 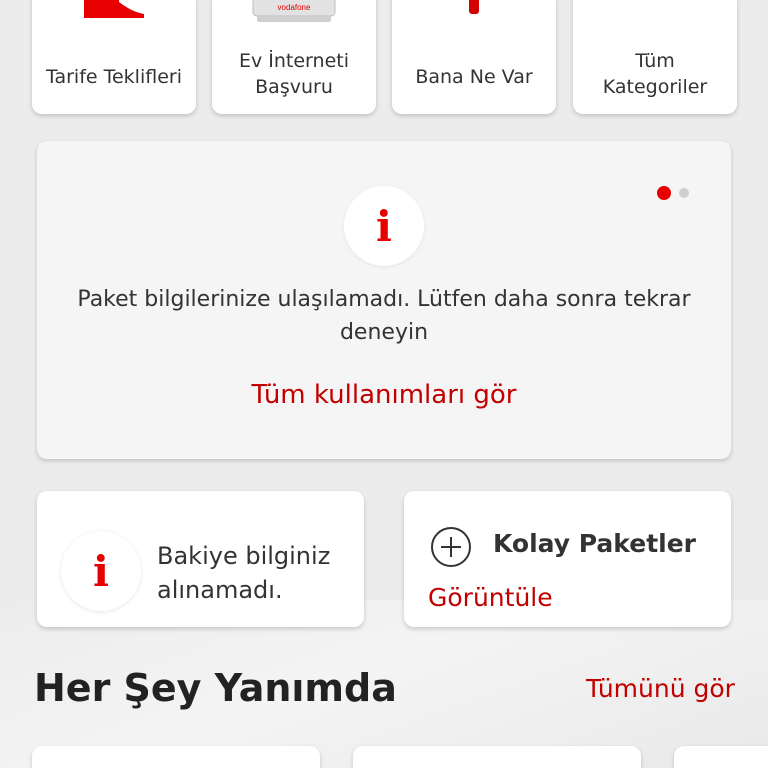 I want to click on tile-label: Tüm Kategoriler, so click(x=655, y=74).